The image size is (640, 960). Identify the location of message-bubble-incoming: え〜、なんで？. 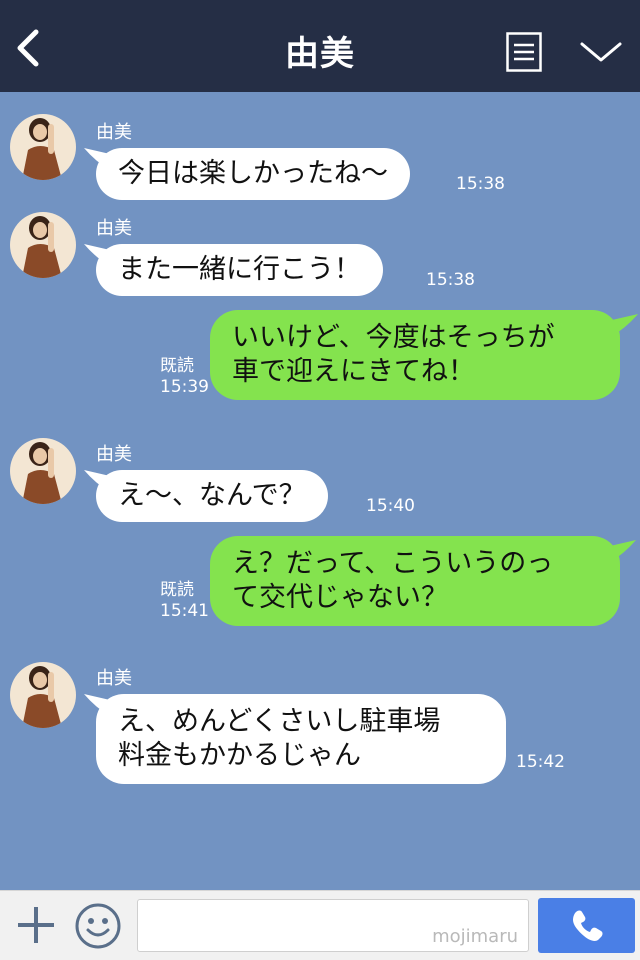
(212, 496).